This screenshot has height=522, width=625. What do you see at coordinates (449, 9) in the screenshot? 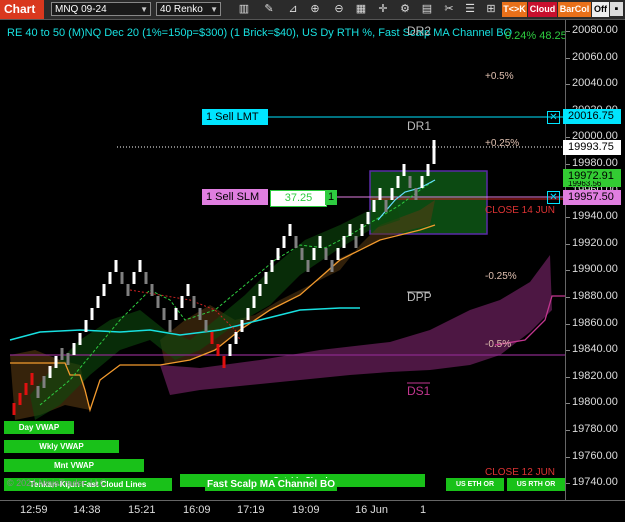
I see `indicators-icon: ✂` at bounding box center [449, 9].